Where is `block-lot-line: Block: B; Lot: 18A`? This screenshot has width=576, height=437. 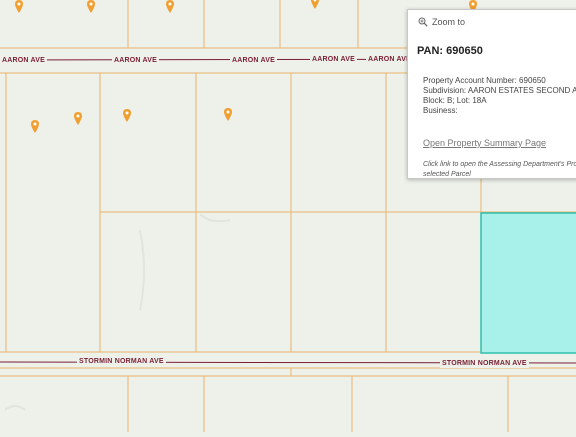 block-lot-line: Block: B; Lot: 18A is located at coordinates (455, 100).